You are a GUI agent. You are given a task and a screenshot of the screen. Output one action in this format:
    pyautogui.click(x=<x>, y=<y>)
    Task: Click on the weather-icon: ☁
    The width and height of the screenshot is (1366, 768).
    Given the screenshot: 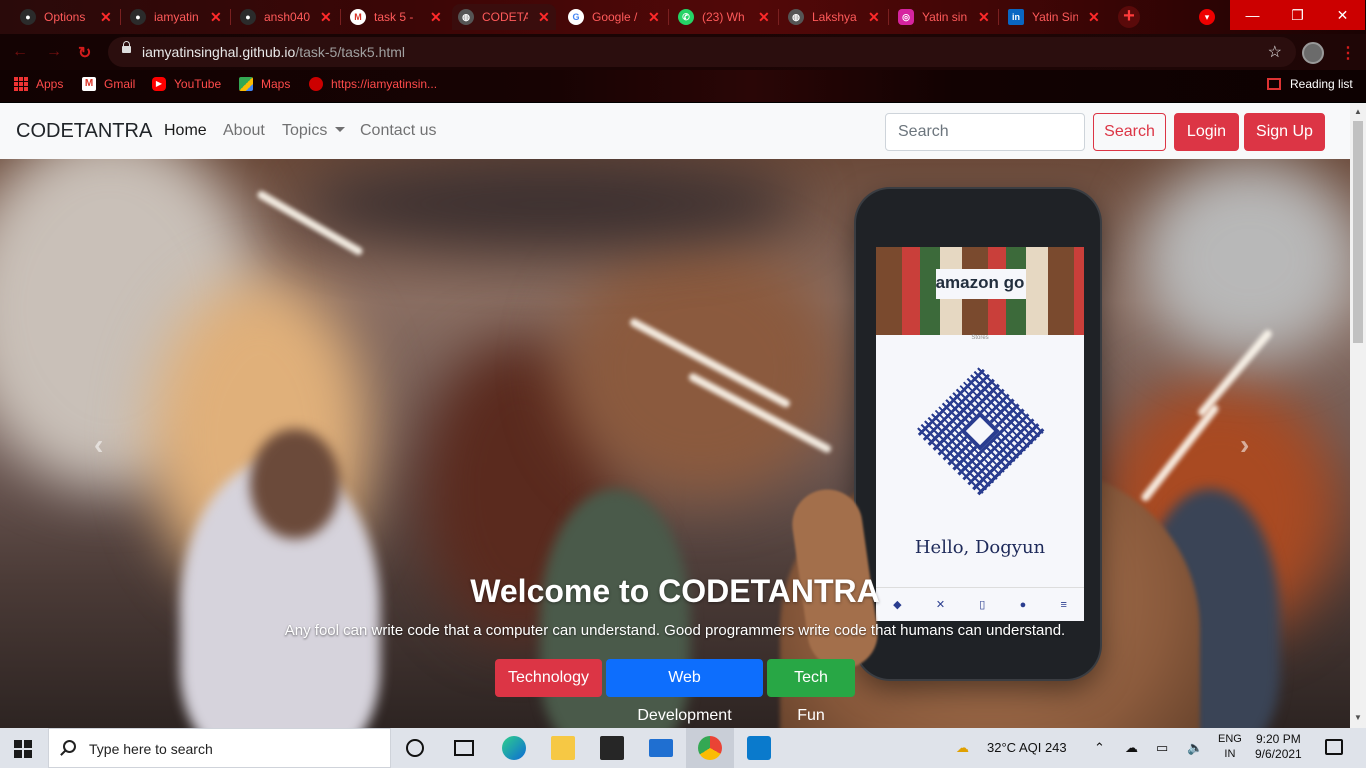 What is the action you would take?
    pyautogui.click(x=962, y=748)
    